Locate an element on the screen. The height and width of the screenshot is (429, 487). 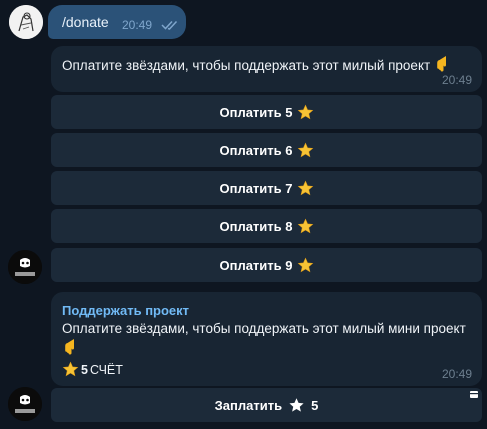
pay-invoice-amount: 5 is located at coordinates (315, 405).